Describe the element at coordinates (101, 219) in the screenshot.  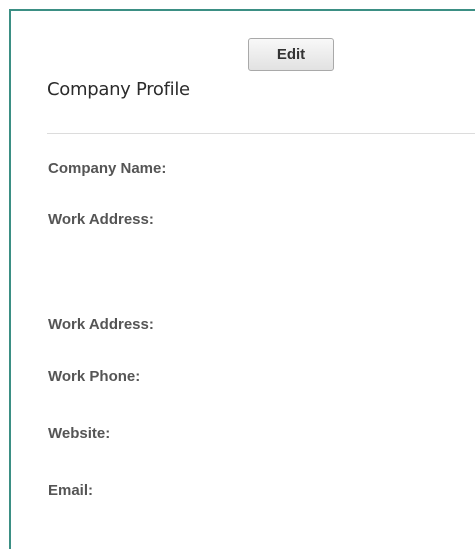
I see `work-address-label: Work Address:` at that location.